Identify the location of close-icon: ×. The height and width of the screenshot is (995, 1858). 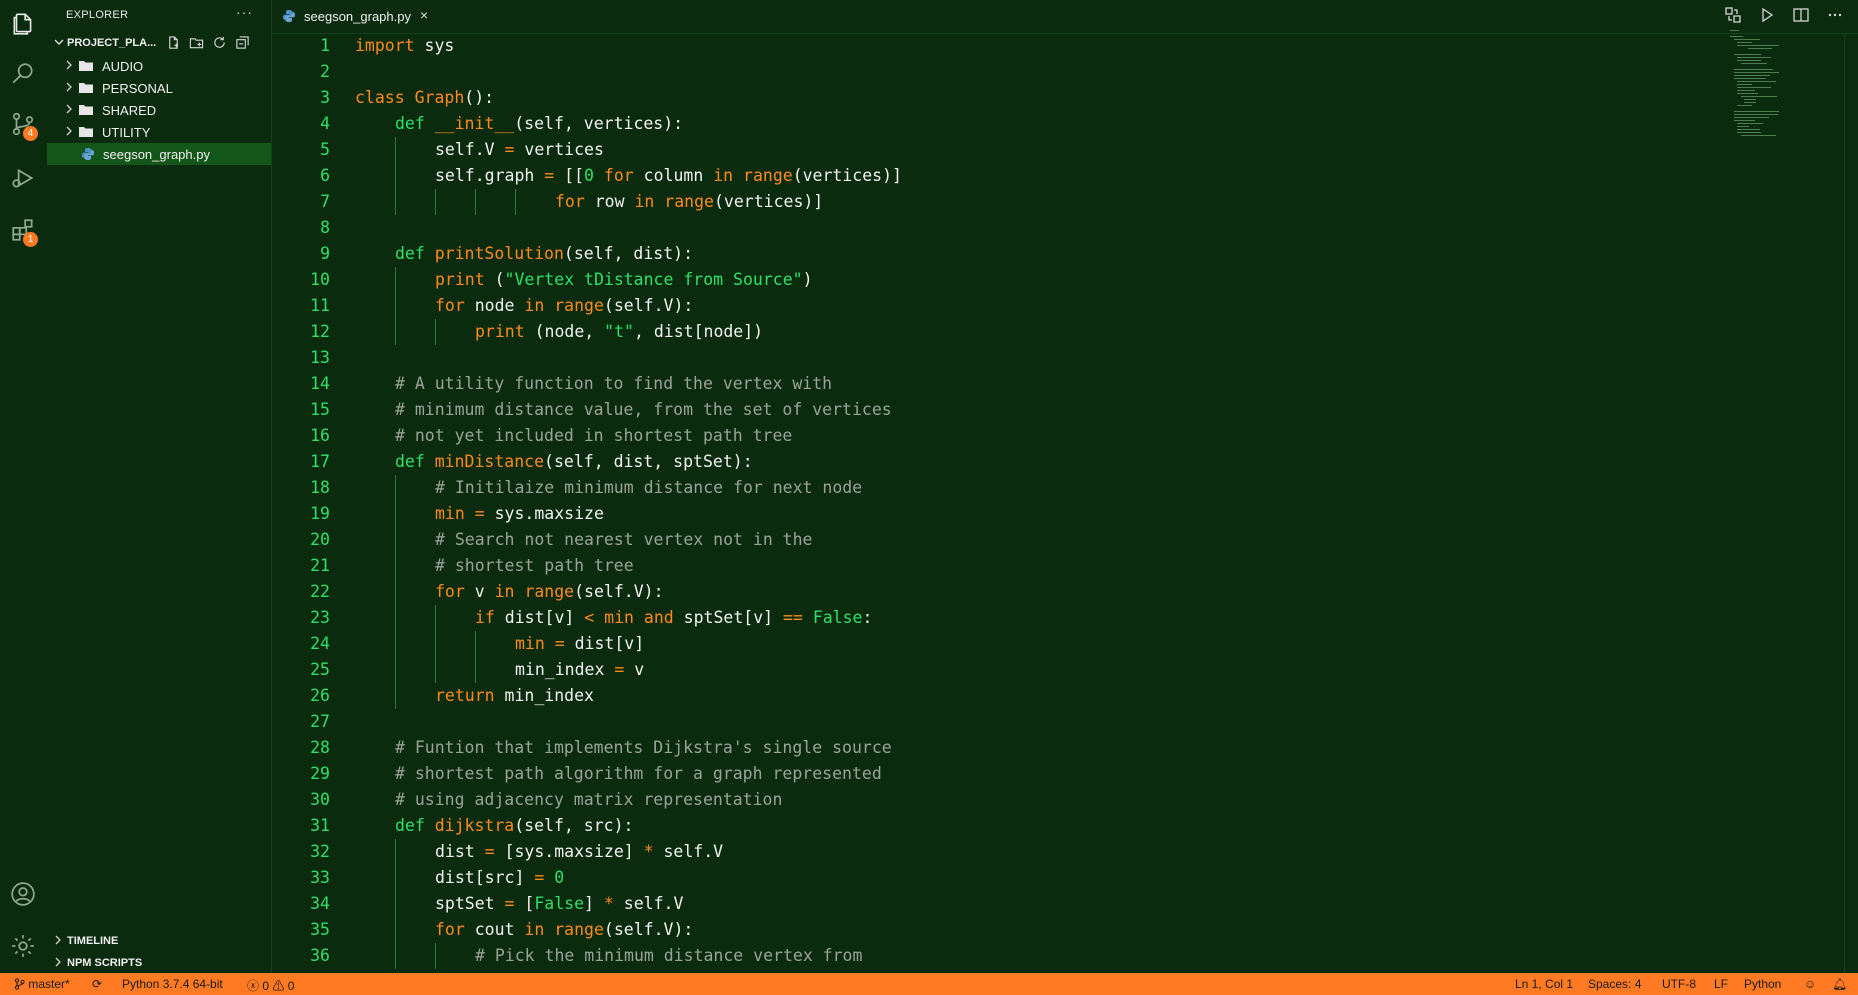
(424, 15).